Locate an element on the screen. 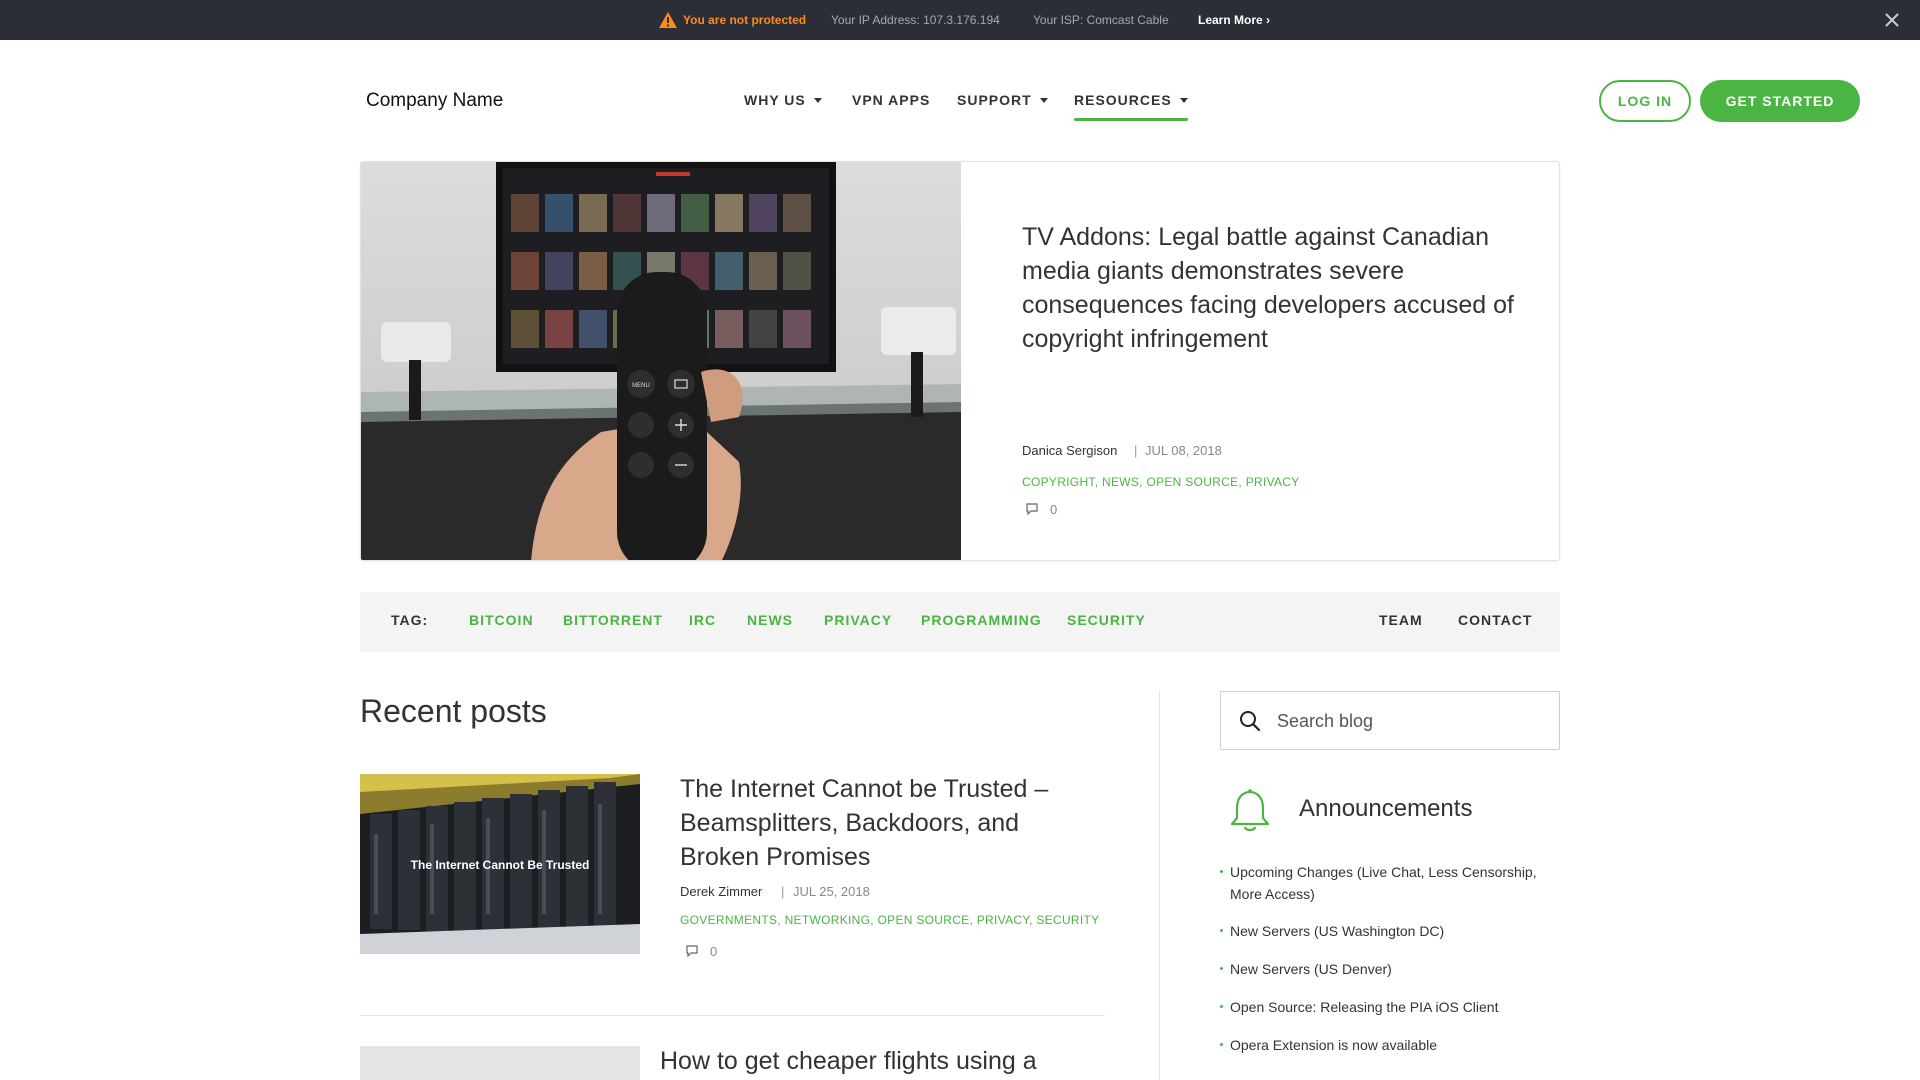  announcement-text: New Servers (US Washington DC) is located at coordinates (1337, 931).